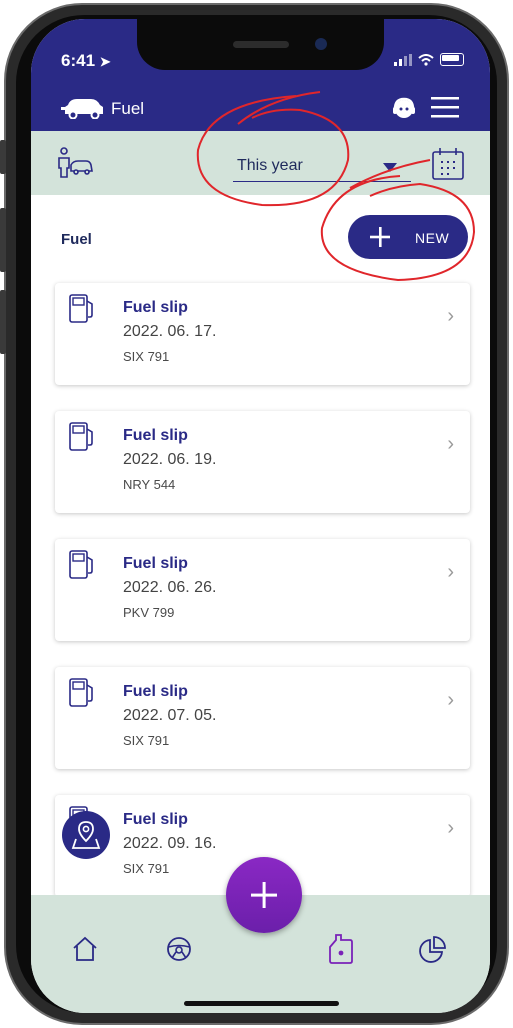 The width and height of the screenshot is (513, 1028). Describe the element at coordinates (336, 186) in the screenshot. I see `red-annotation-circles` at that location.